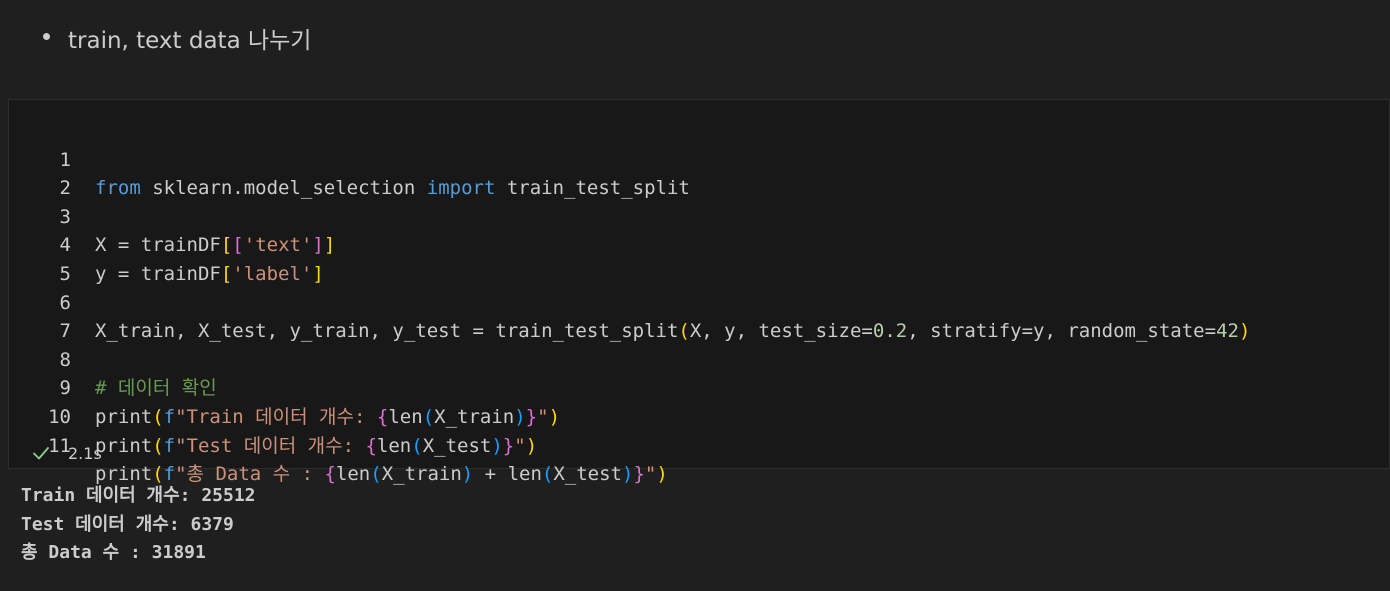  What do you see at coordinates (270, 445) in the screenshot?
I see `string-literal: "Test 데이터 개수:` at bounding box center [270, 445].